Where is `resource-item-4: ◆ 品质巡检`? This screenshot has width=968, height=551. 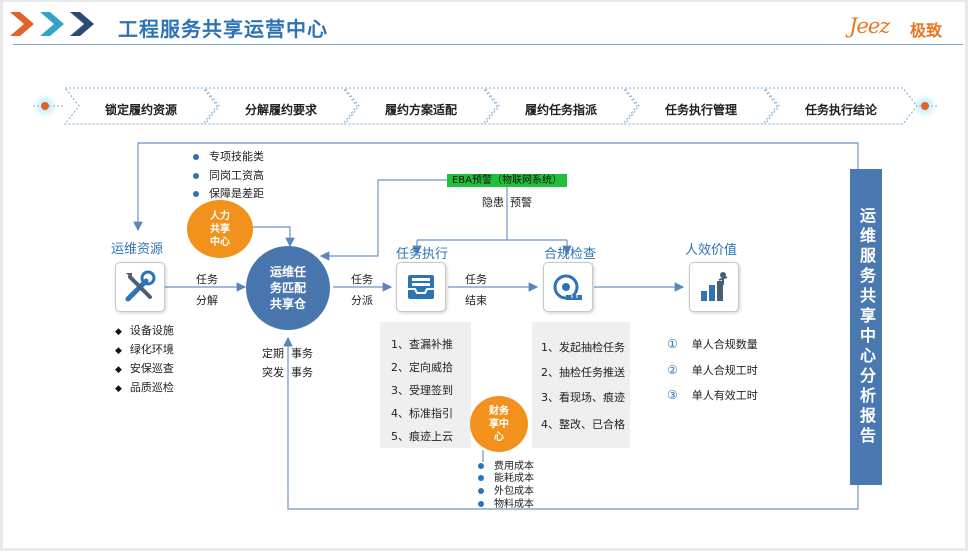
resource-item-4: ◆ 品质巡检 is located at coordinates (144, 387).